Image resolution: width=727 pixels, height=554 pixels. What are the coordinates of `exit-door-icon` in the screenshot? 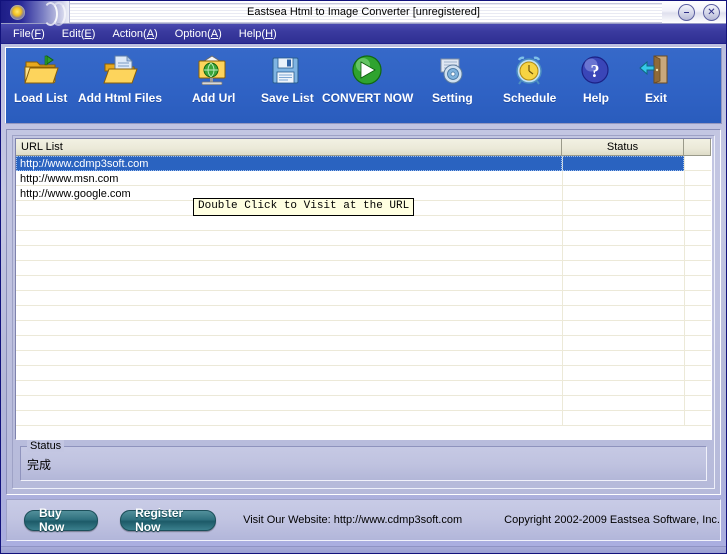 It's located at (656, 71).